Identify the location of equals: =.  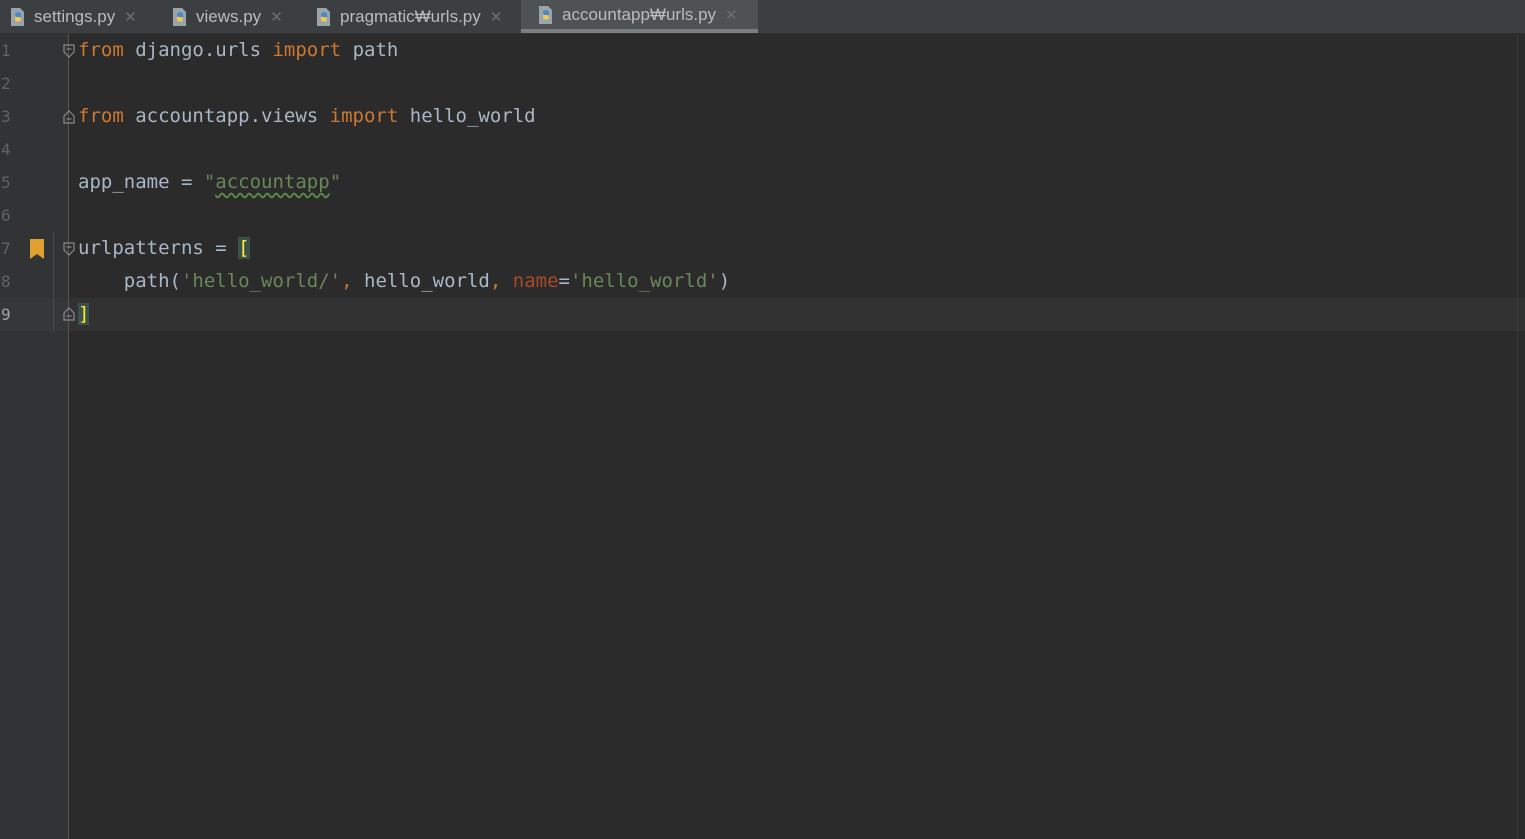
(564, 281).